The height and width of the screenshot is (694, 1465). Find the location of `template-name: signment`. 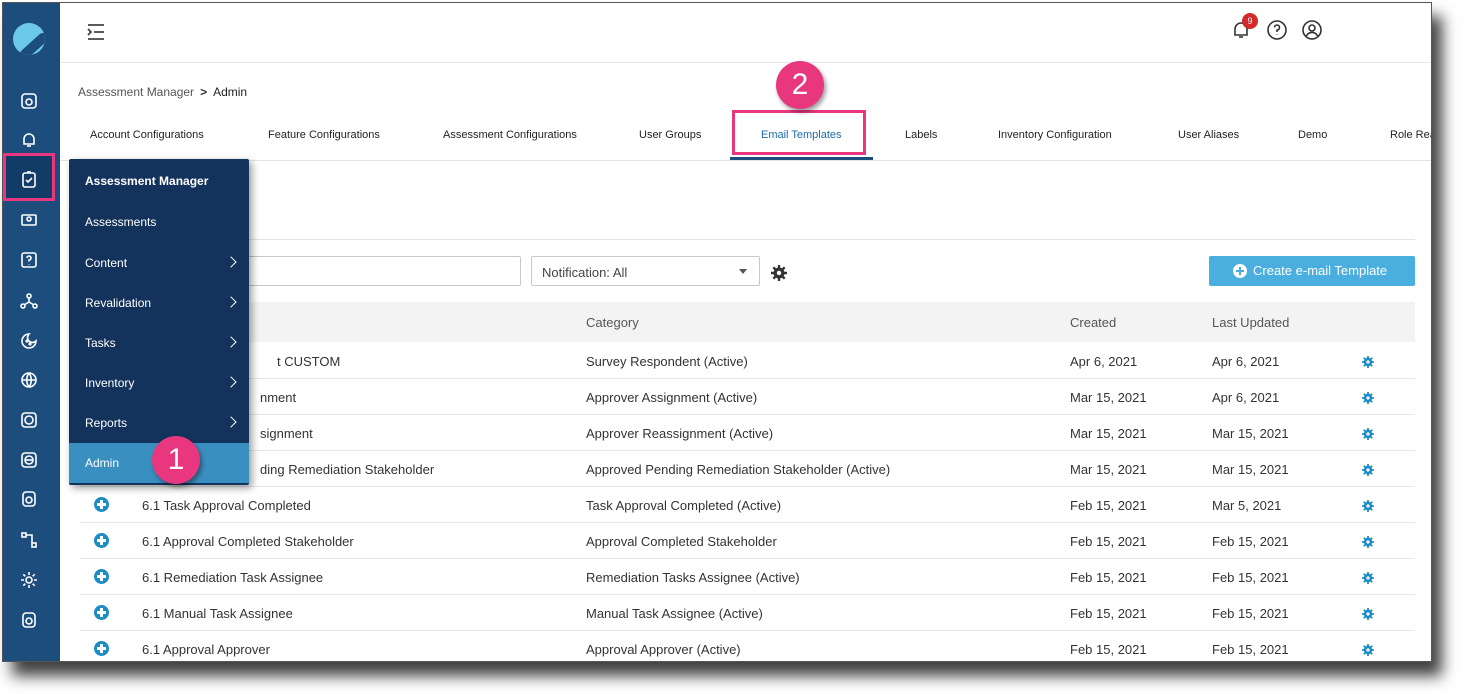

template-name: signment is located at coordinates (286, 433).